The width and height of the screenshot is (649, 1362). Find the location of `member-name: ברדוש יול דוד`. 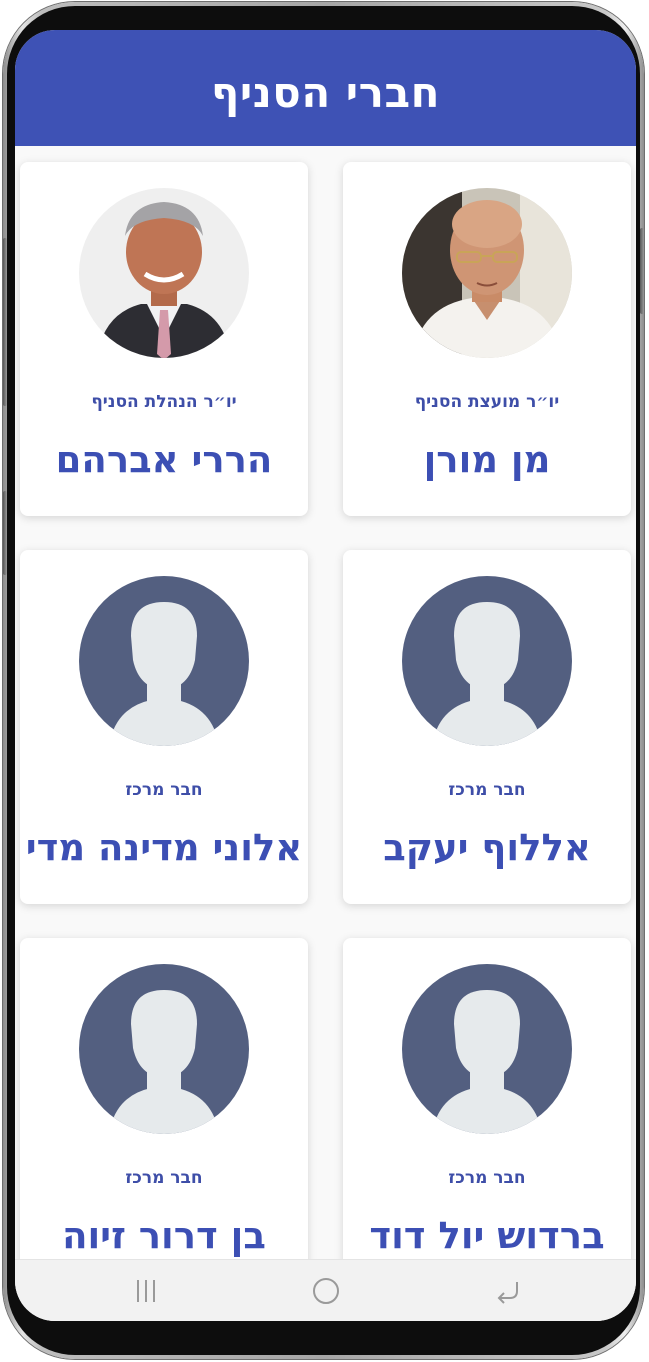

member-name: ברדוש יול דוד is located at coordinates (487, 1235).